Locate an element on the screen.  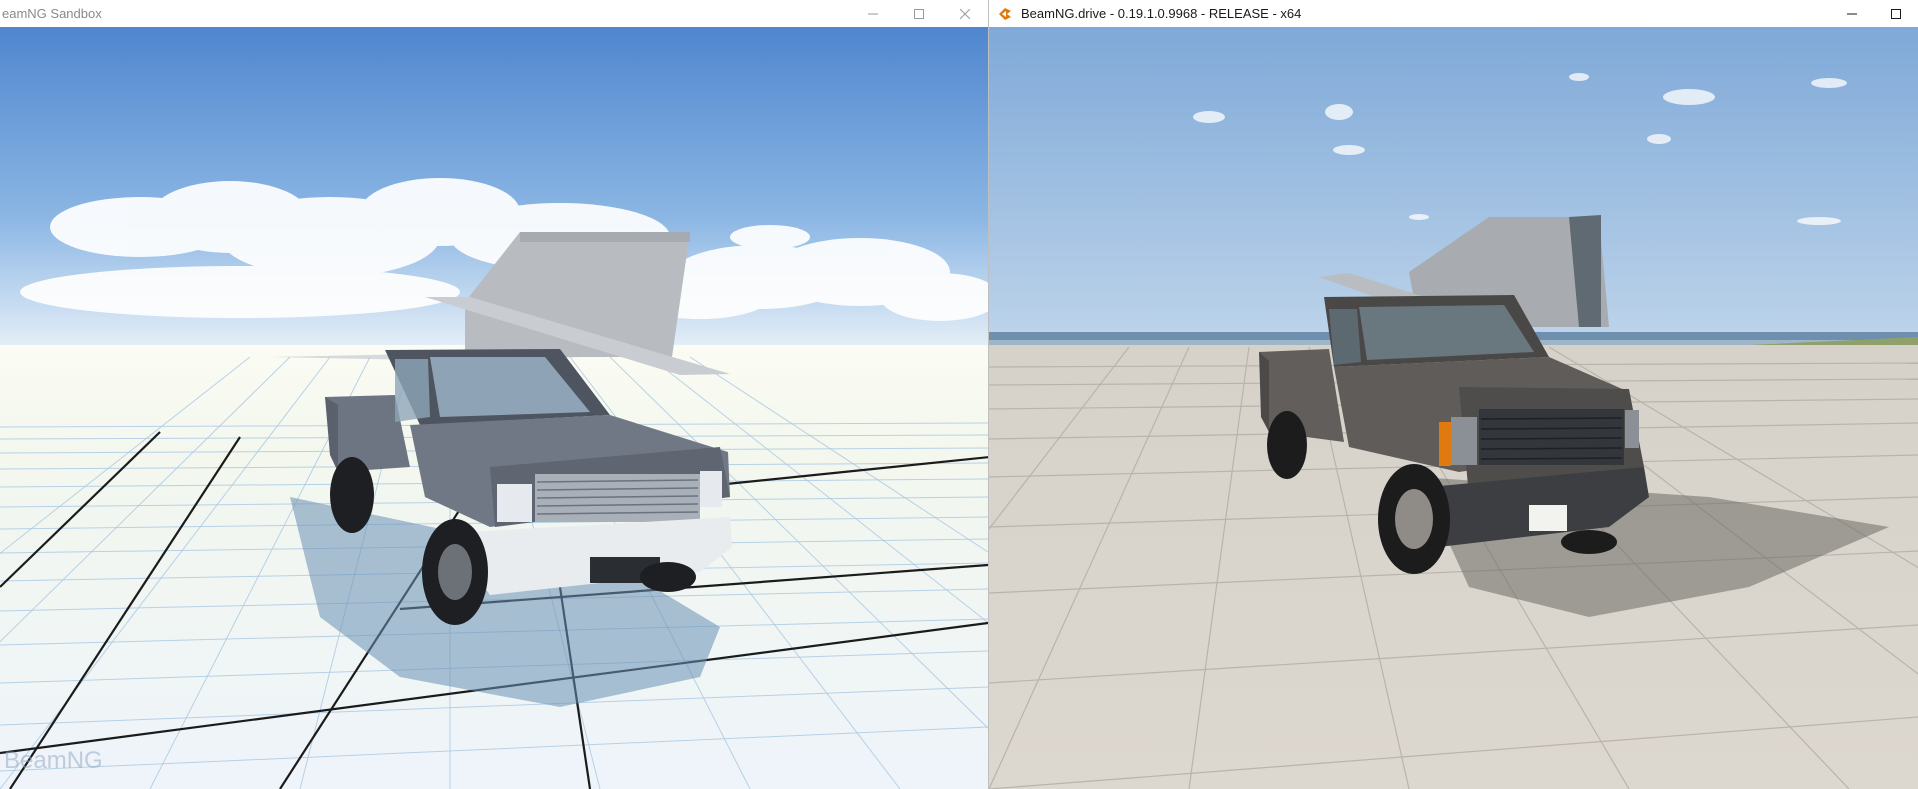
drive-maximize-button is located at coordinates (1896, 13).